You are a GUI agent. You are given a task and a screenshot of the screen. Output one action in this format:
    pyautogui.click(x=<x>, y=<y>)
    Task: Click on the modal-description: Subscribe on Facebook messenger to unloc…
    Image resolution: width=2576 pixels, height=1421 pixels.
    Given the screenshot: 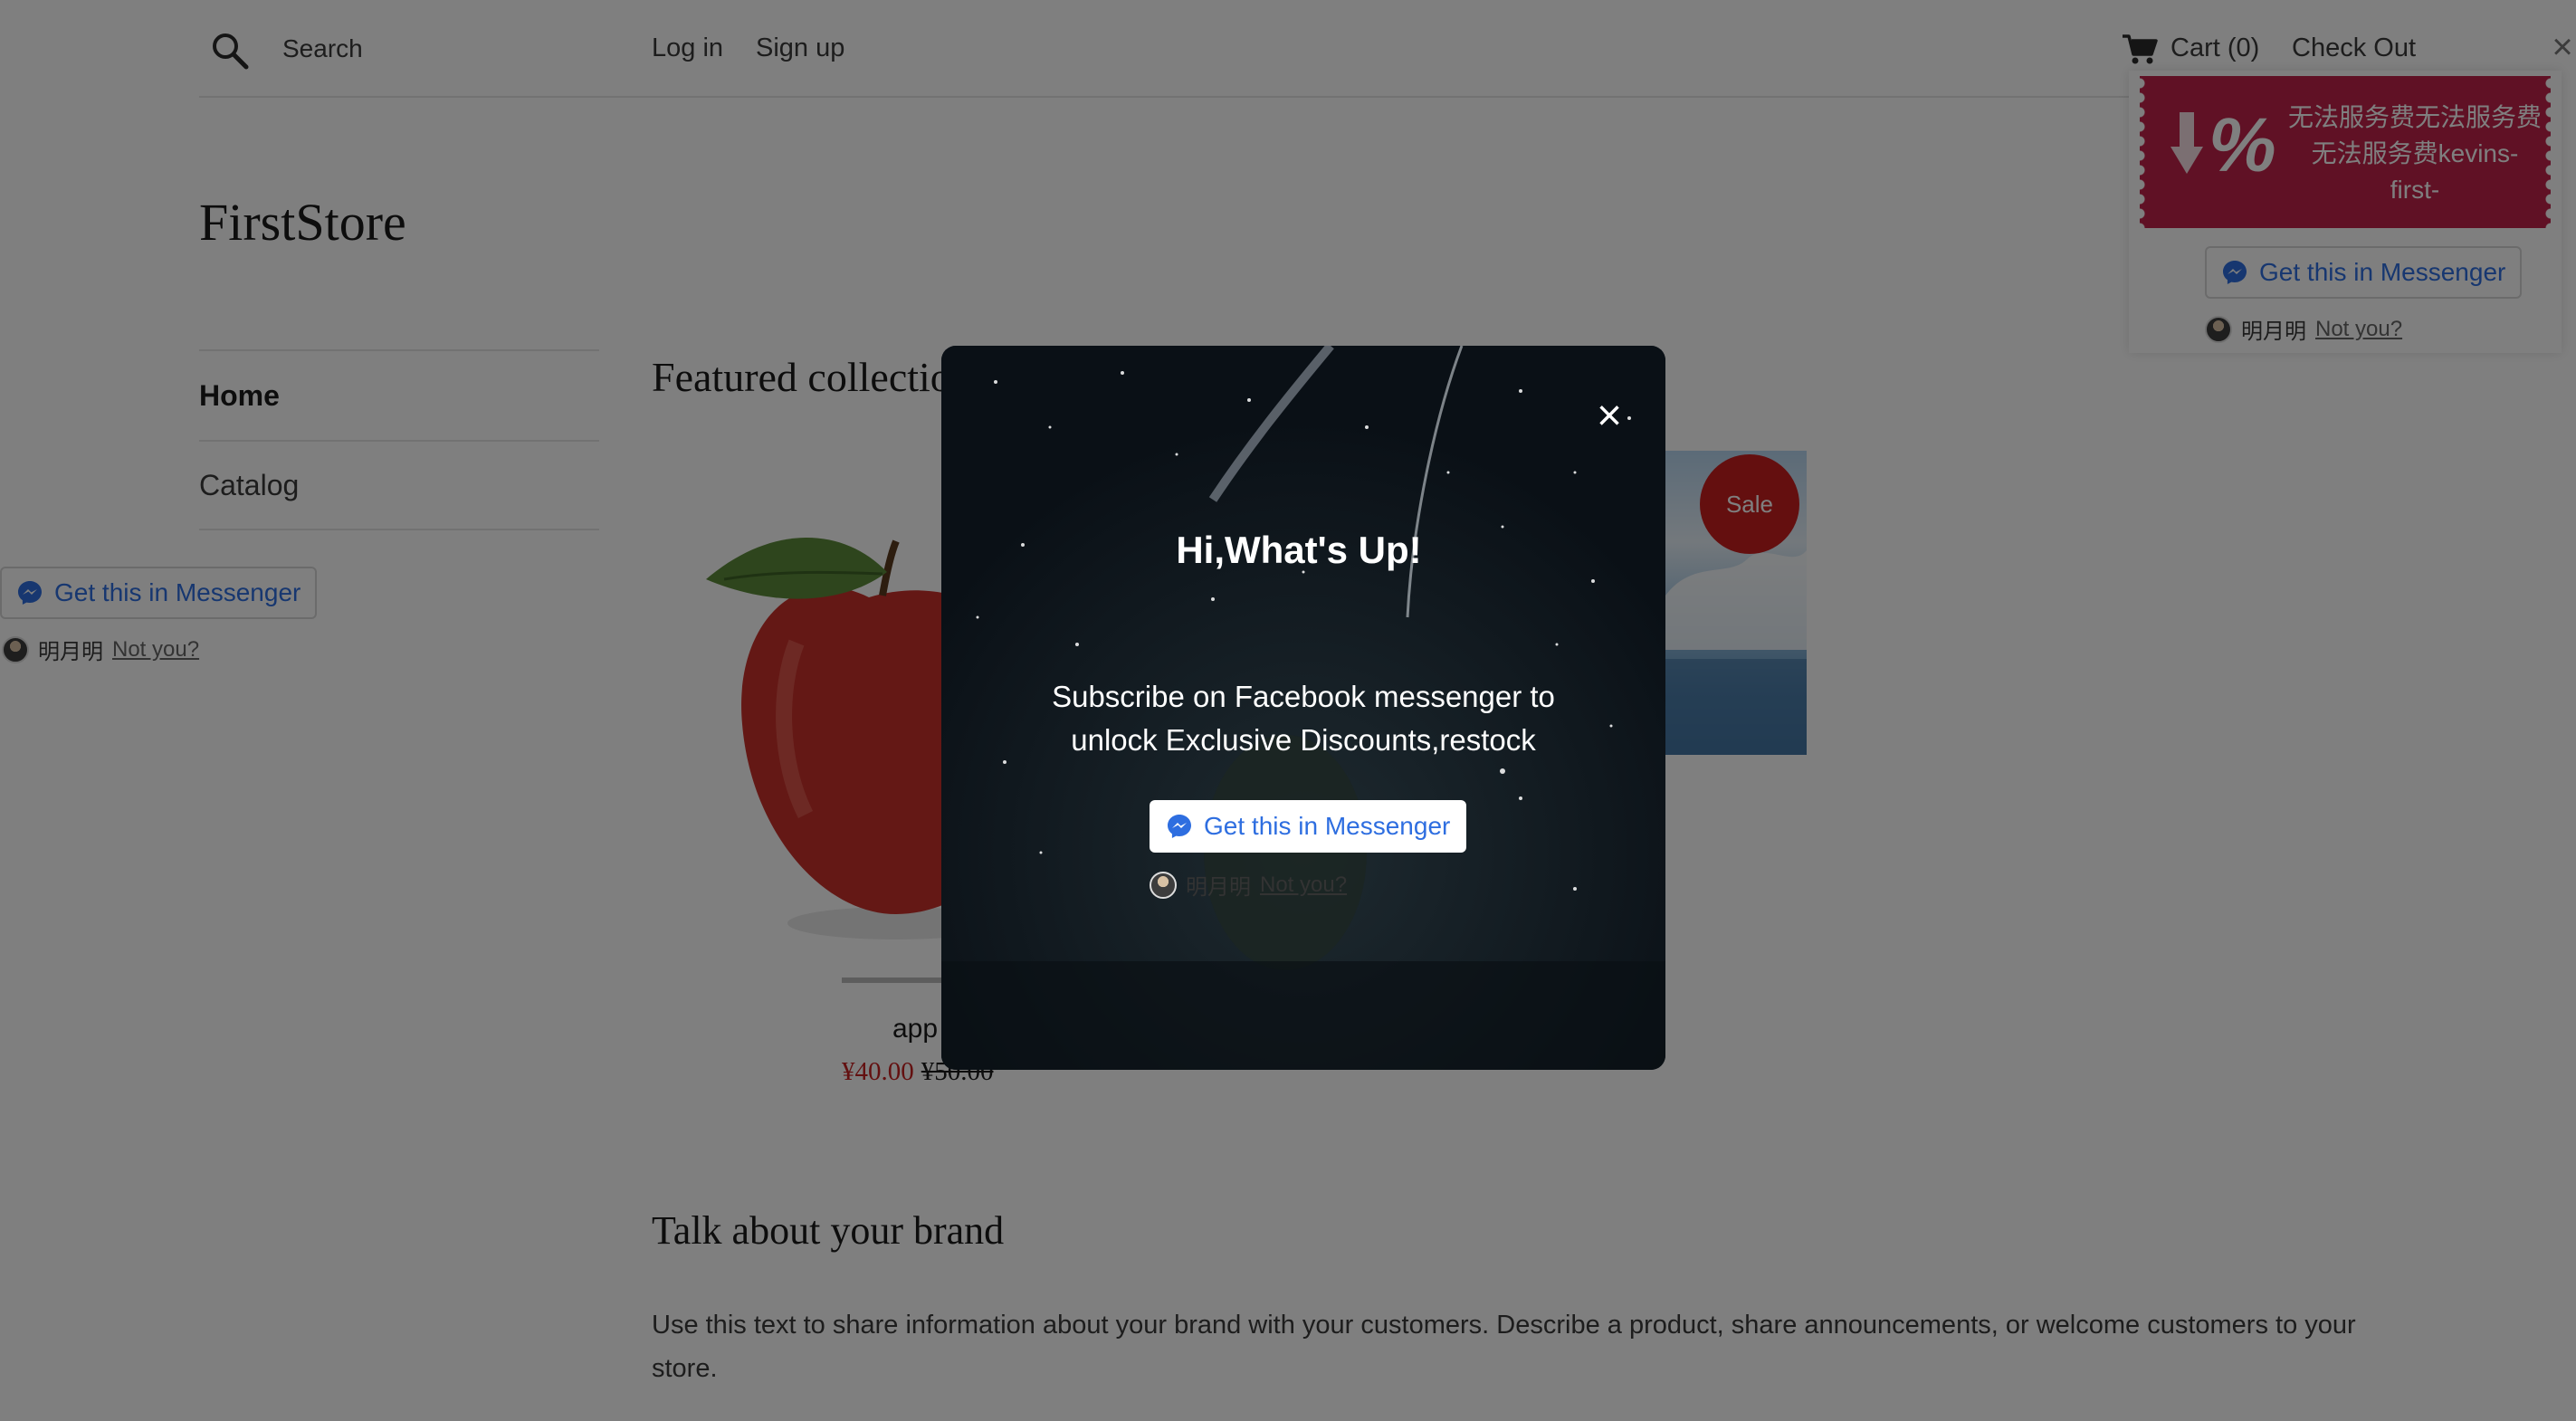 What is the action you would take?
    pyautogui.click(x=1303, y=719)
    